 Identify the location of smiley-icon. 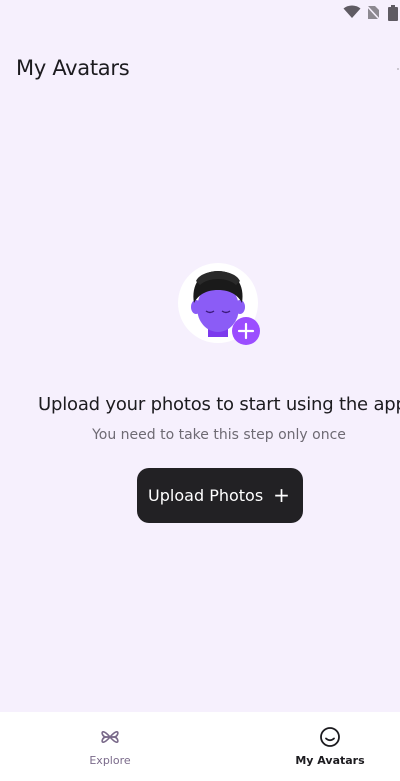
(330, 737).